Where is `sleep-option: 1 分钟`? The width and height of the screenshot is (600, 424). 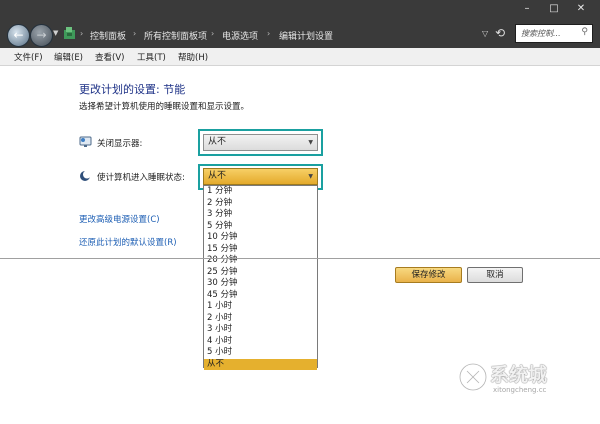 sleep-option: 1 分钟 is located at coordinates (260, 192).